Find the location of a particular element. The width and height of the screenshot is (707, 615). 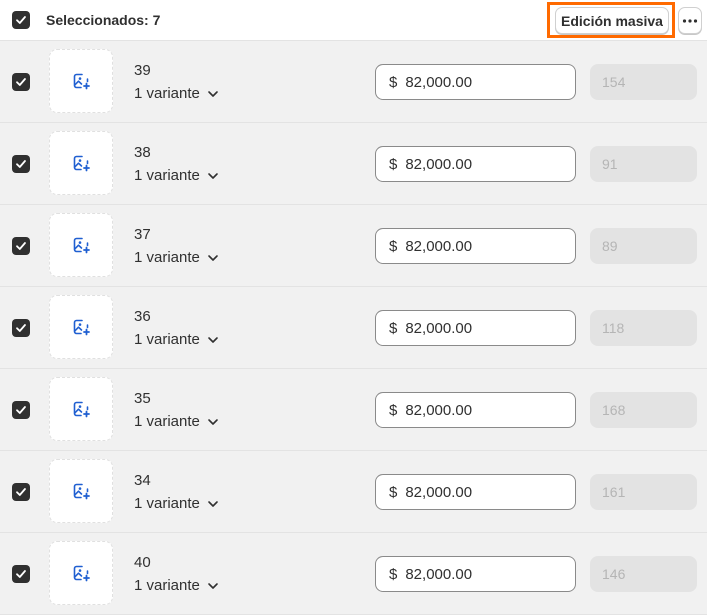

product-title: 39 is located at coordinates (142, 70).